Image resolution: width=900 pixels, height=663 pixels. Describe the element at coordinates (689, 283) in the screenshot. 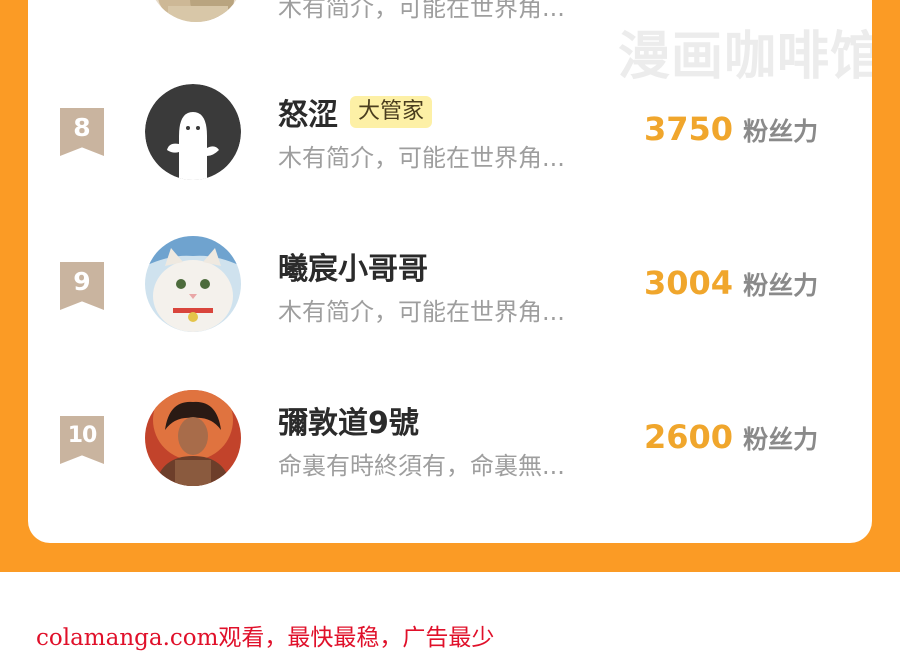

I see `fan-score: 3004` at that location.